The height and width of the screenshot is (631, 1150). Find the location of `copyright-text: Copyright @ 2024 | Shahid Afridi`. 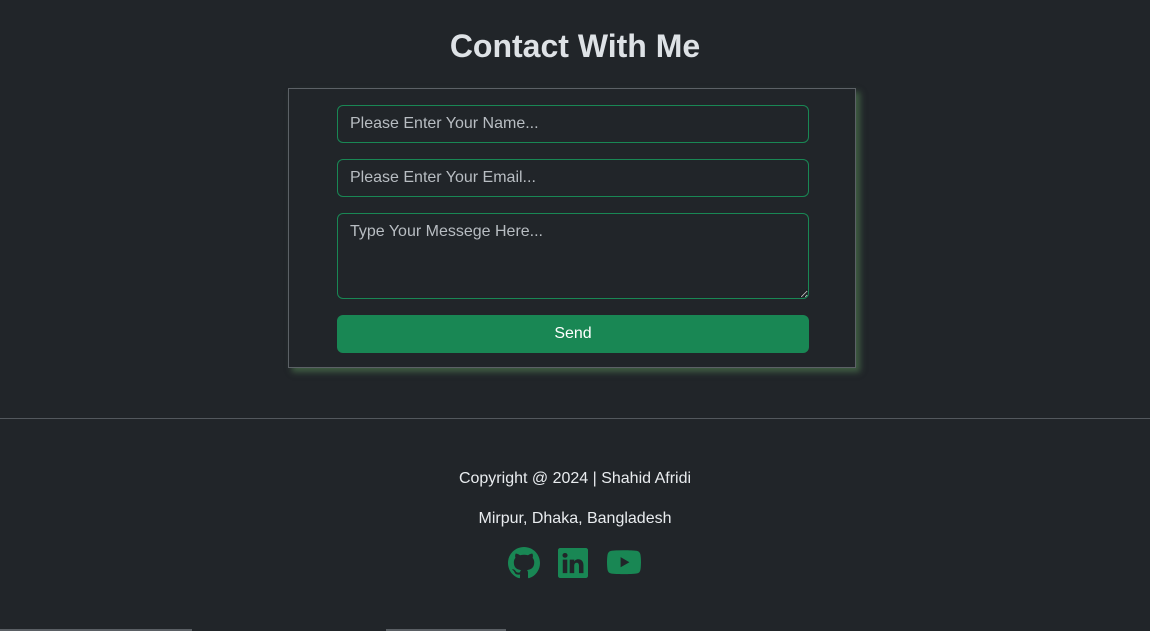

copyright-text: Copyright @ 2024 | Shahid Afridi is located at coordinates (575, 478).